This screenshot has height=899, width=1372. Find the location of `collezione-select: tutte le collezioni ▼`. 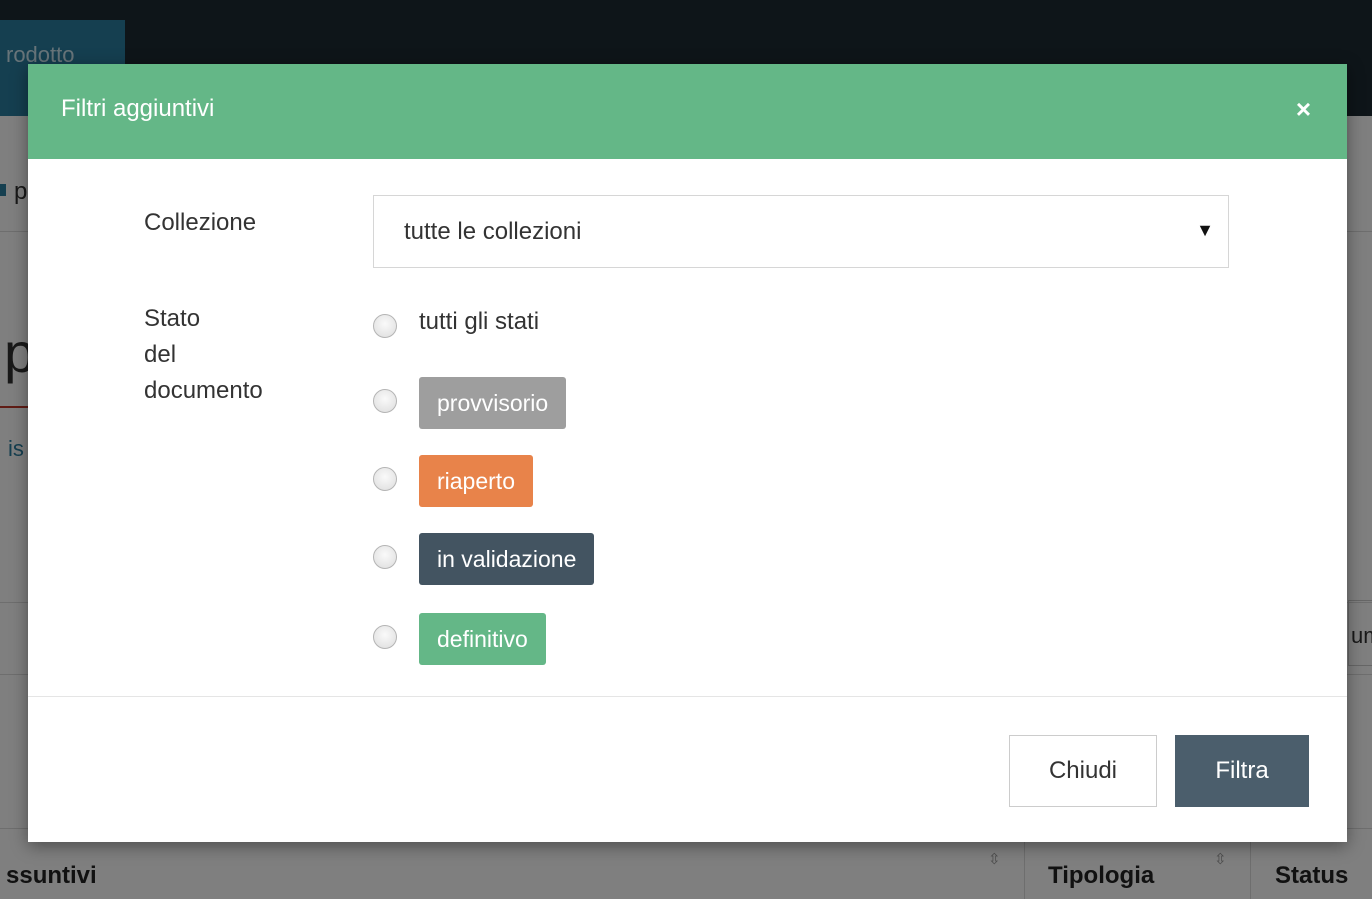

collezione-select: tutte le collezioni ▼ is located at coordinates (801, 231).